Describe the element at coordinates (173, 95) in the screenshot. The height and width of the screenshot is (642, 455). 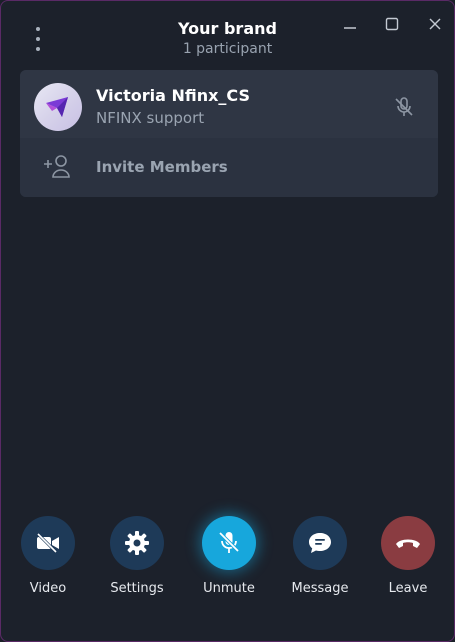
I see `participant-name: Victoria Nfinx_CS` at that location.